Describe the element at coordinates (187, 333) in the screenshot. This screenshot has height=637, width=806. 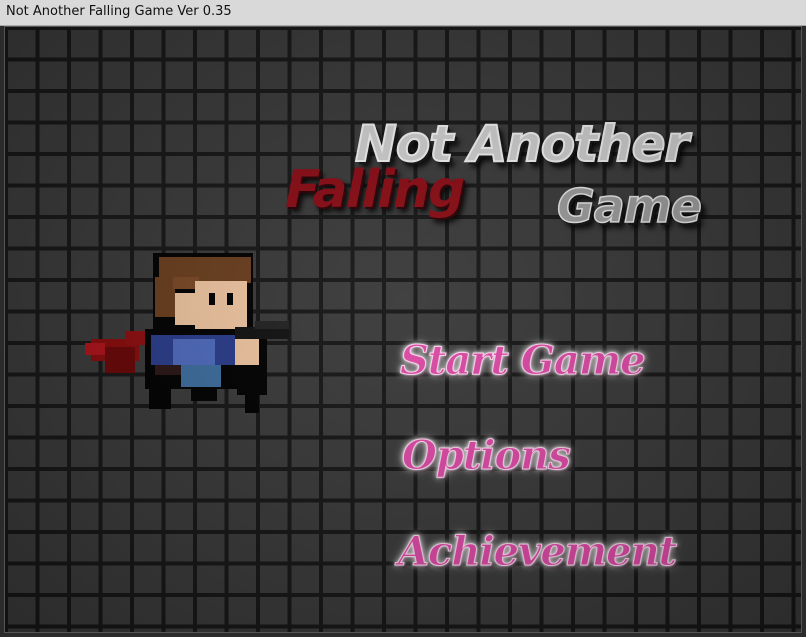
I see `hero-character-sprite` at that location.